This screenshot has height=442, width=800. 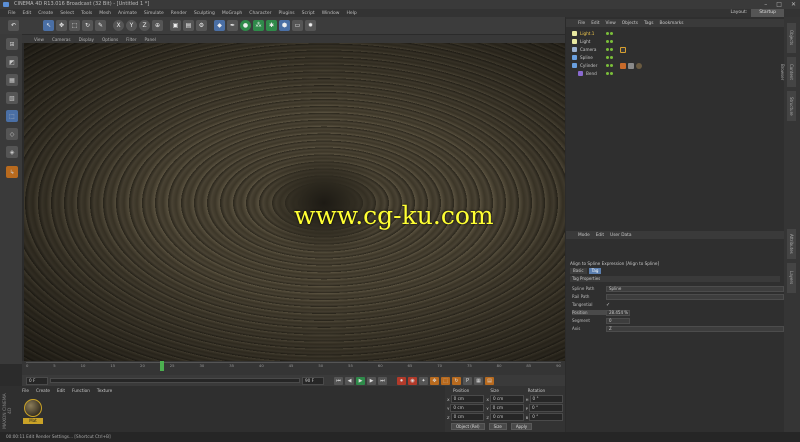 What do you see at coordinates (695, 328) in the screenshot?
I see `axis-dropdown: Z` at bounding box center [695, 328].